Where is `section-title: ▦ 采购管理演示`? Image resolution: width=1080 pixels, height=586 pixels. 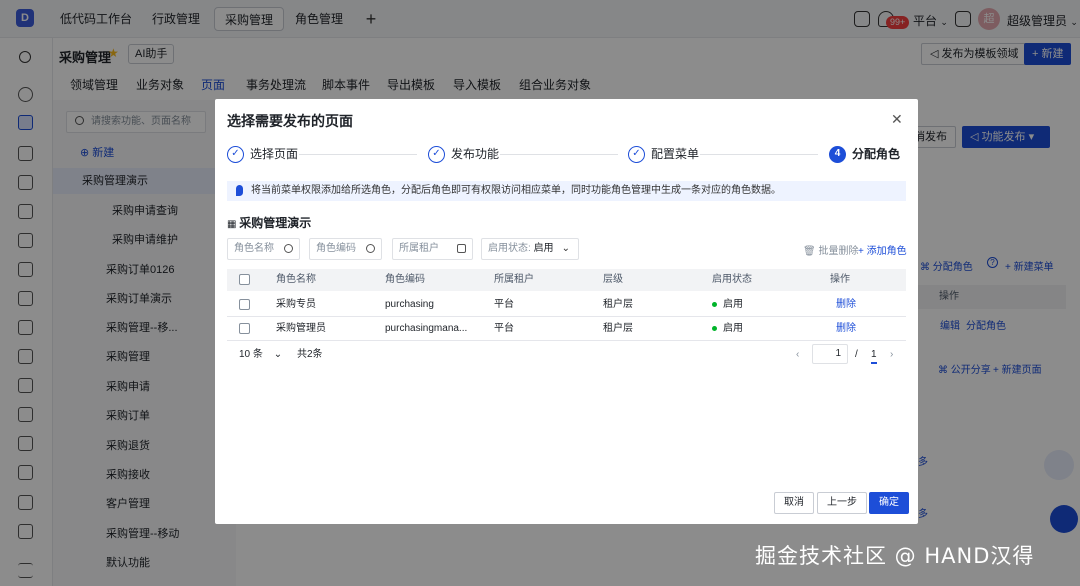
section-title: ▦ 采购管理演示 is located at coordinates (269, 222).